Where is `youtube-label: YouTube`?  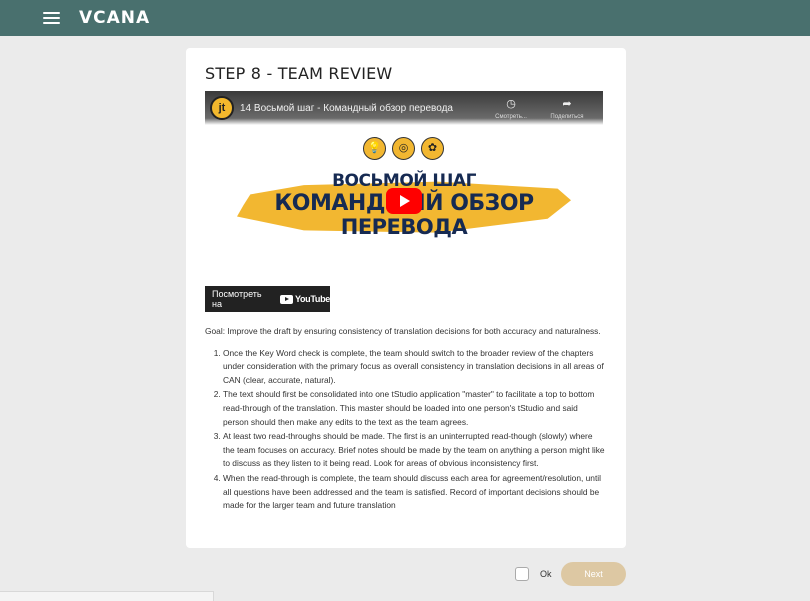
youtube-label: YouTube is located at coordinates (312, 299).